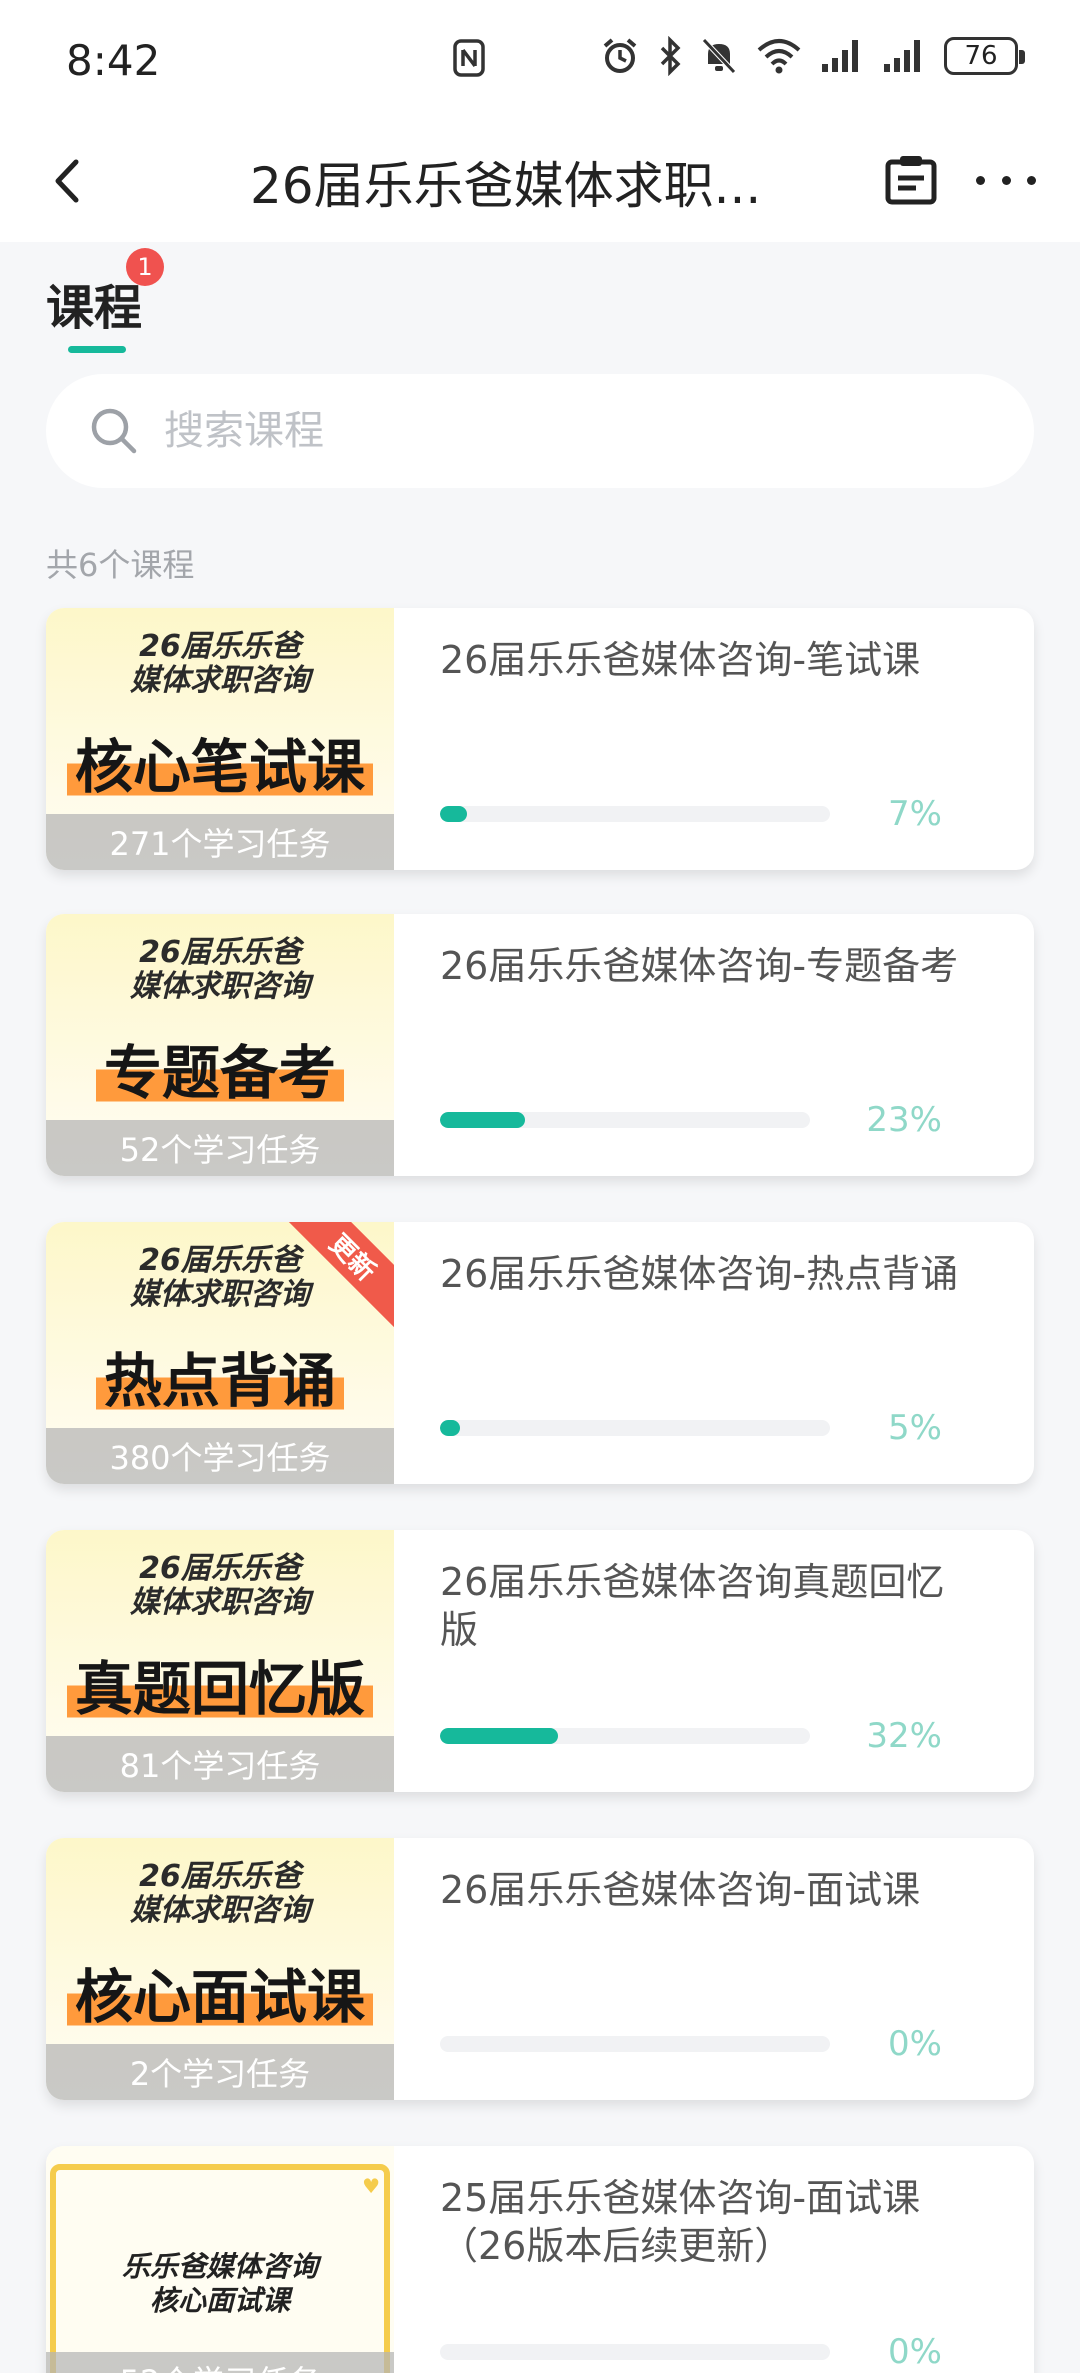 The width and height of the screenshot is (1080, 2373). What do you see at coordinates (915, 1428) in the screenshot?
I see `progress-percent: 5%` at bounding box center [915, 1428].